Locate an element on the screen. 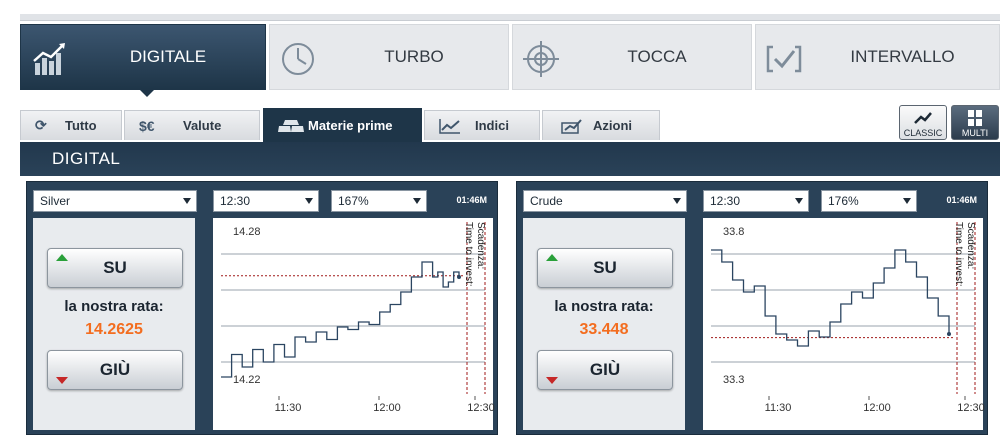 This screenshot has width=1008, height=443. subtab-tutto: ⟳ Tutto is located at coordinates (71, 125).